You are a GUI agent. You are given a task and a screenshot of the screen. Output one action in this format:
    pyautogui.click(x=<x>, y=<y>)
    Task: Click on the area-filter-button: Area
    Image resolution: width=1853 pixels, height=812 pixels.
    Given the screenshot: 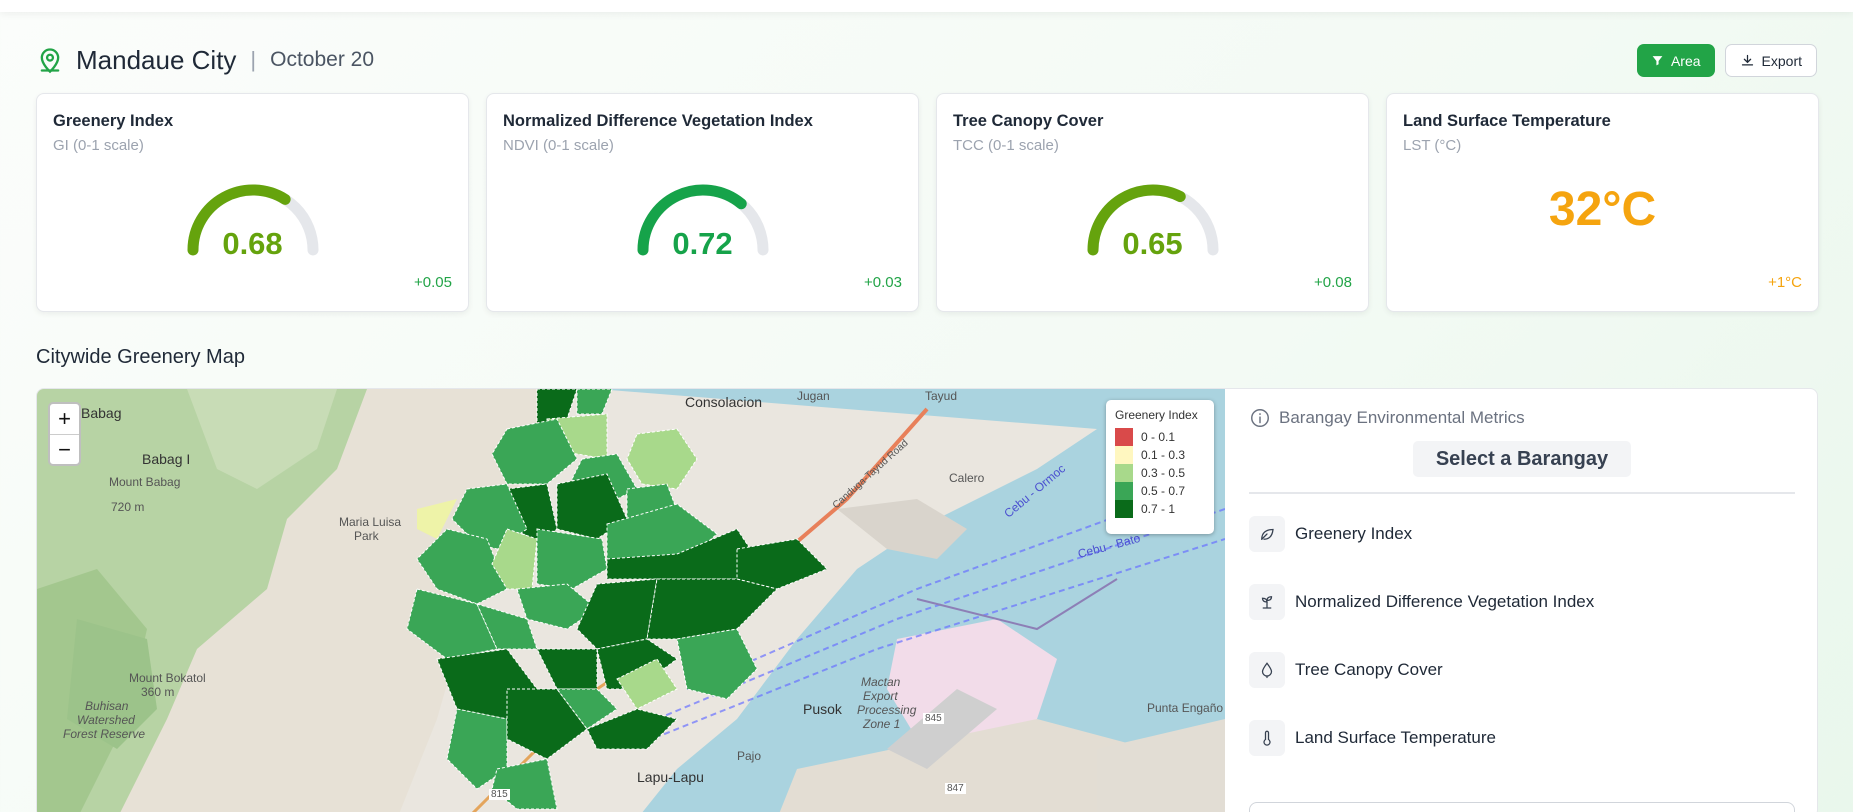 What is the action you would take?
    pyautogui.click(x=1675, y=60)
    